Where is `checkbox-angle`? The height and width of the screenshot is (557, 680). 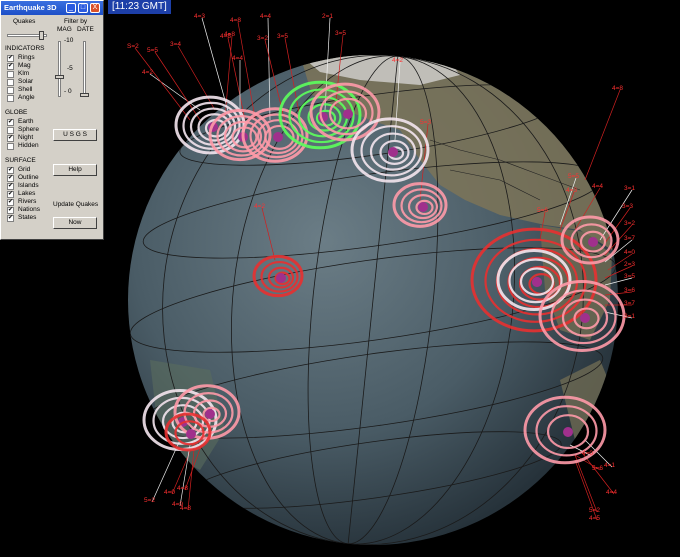 checkbox-angle is located at coordinates (10, 98).